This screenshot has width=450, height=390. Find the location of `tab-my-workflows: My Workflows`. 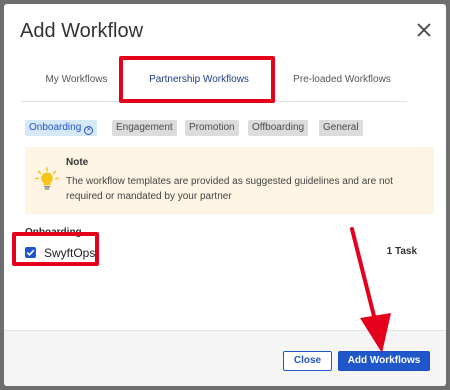

tab-my-workflows: My Workflows is located at coordinates (76, 80).